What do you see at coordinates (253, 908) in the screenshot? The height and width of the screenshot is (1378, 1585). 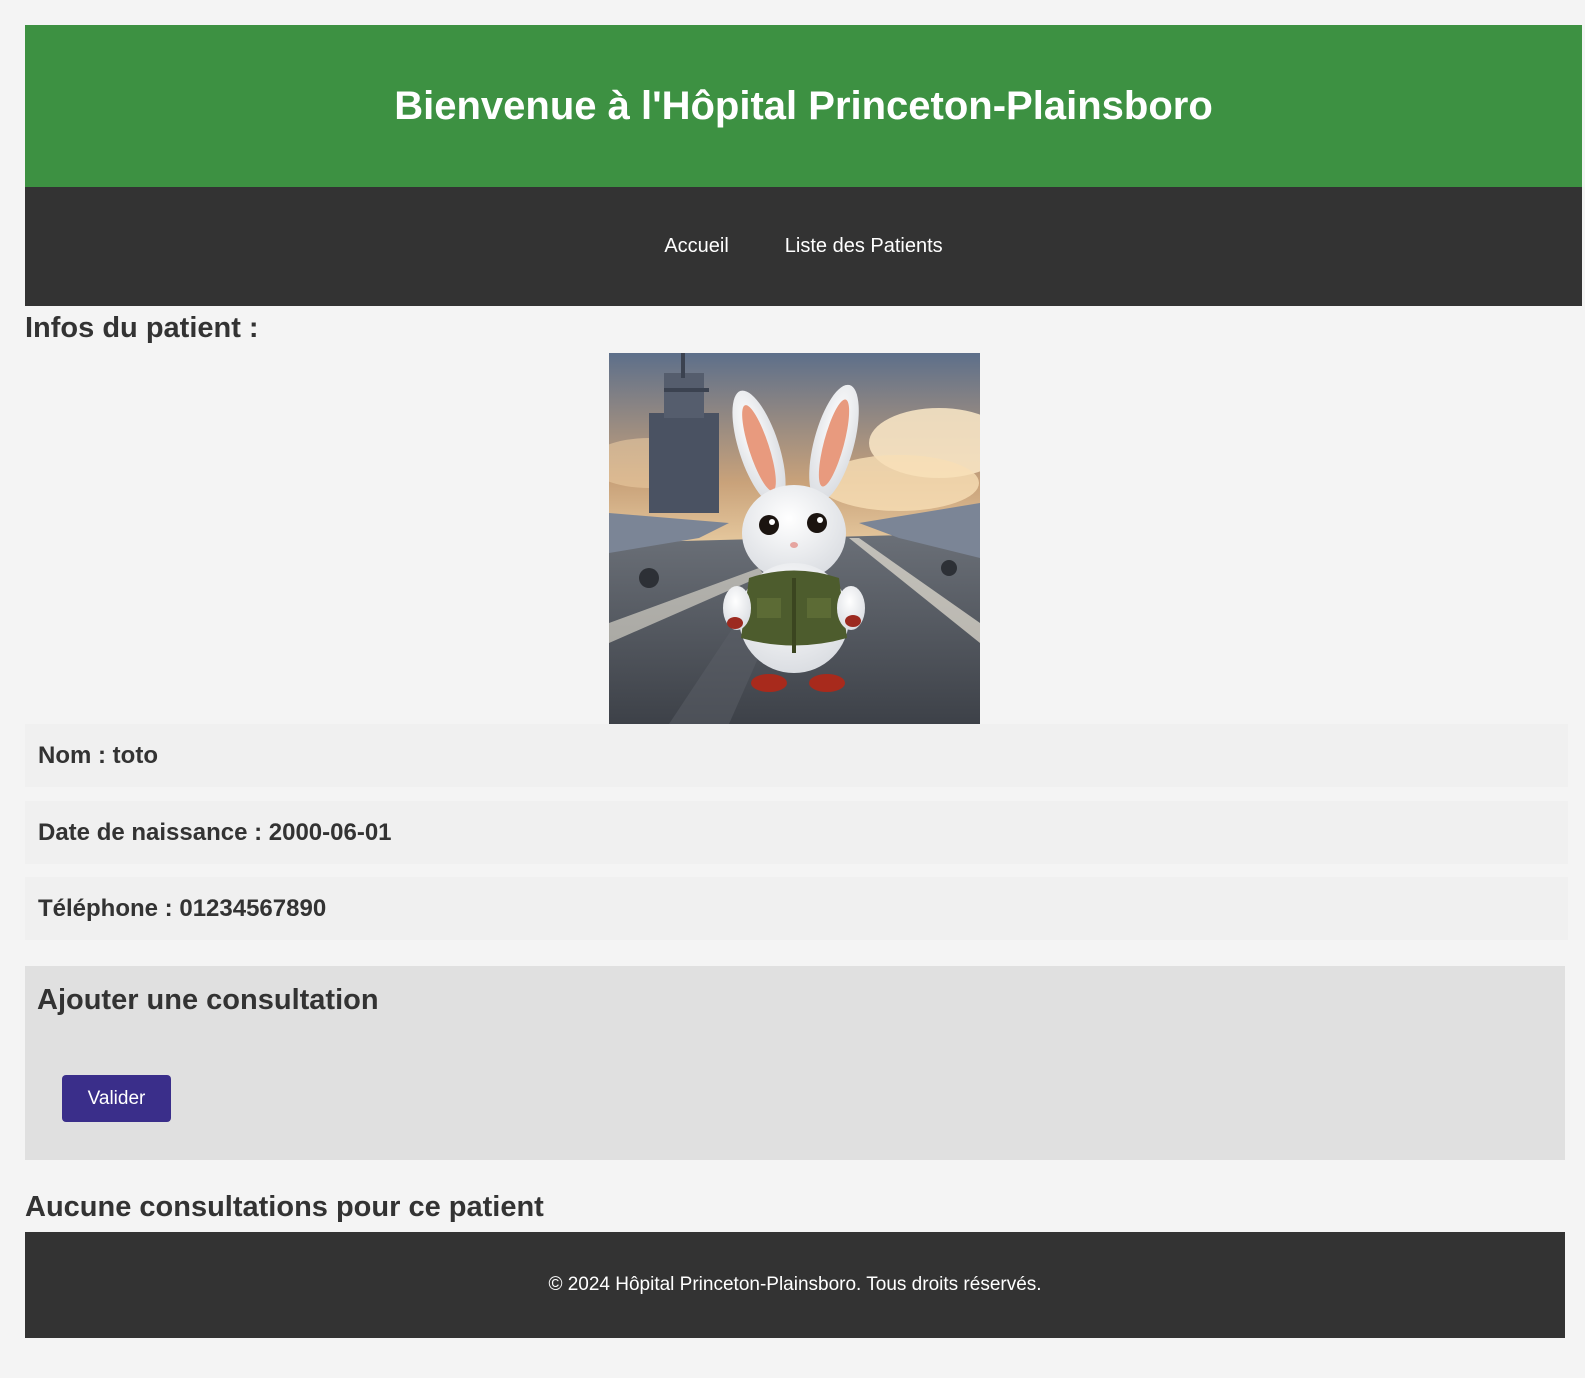 I see `field-value: 01234567890` at bounding box center [253, 908].